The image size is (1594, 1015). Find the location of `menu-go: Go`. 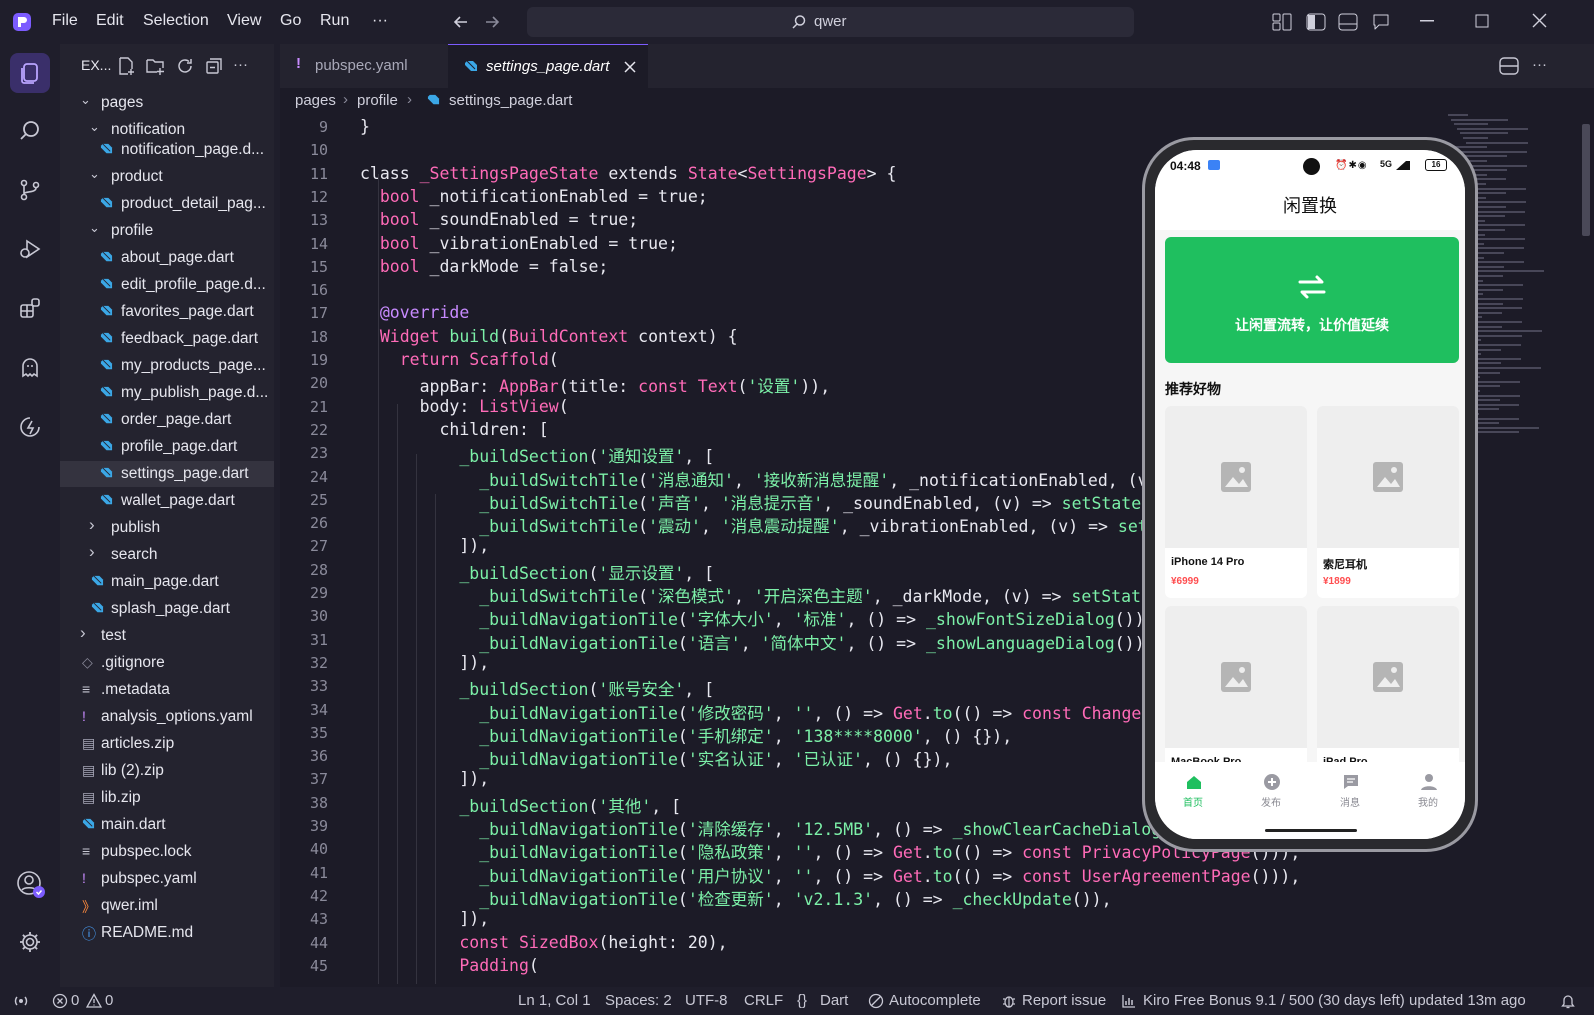

menu-go: Go is located at coordinates (290, 21).